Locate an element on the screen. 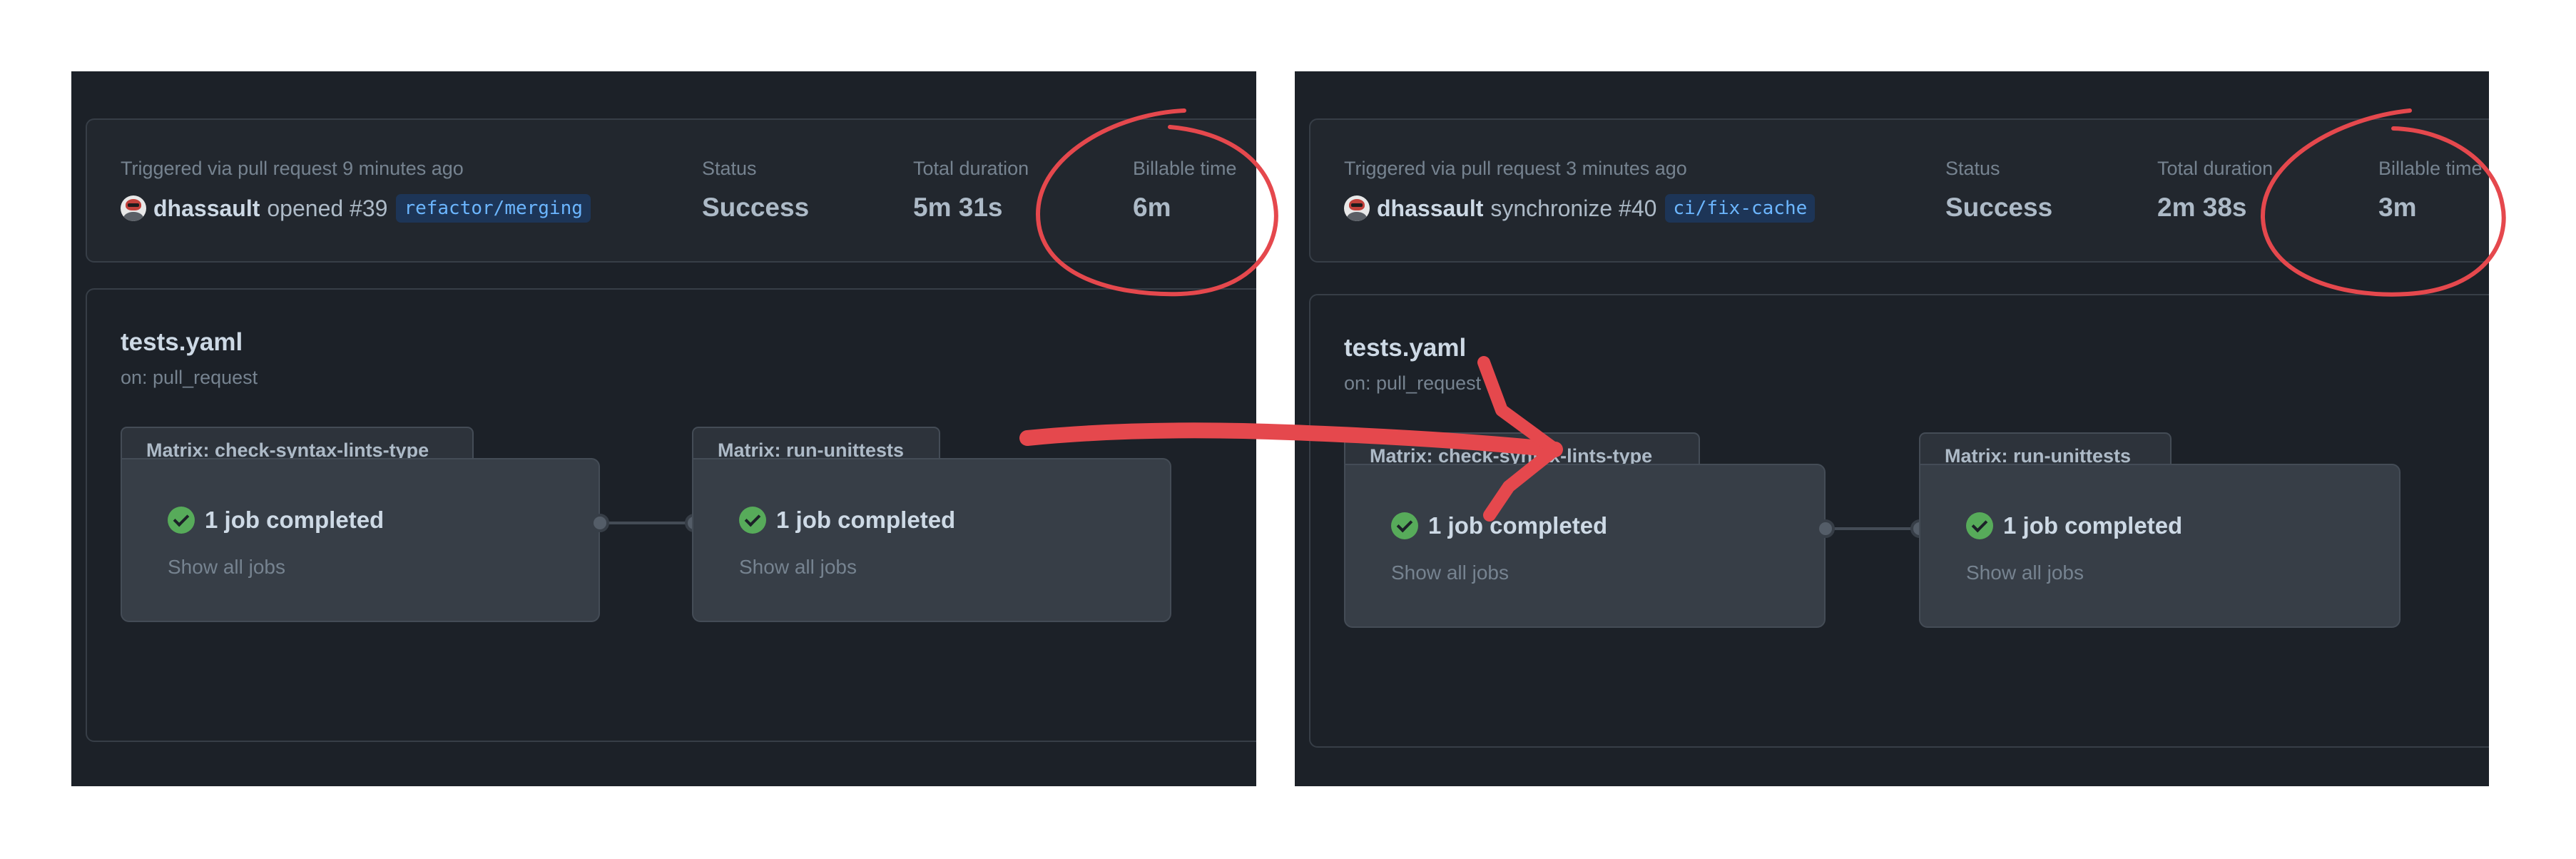 Image resolution: width=2576 pixels, height=859 pixels. actor-row: dhassault opened #39 refactor/merging is located at coordinates (356, 208).